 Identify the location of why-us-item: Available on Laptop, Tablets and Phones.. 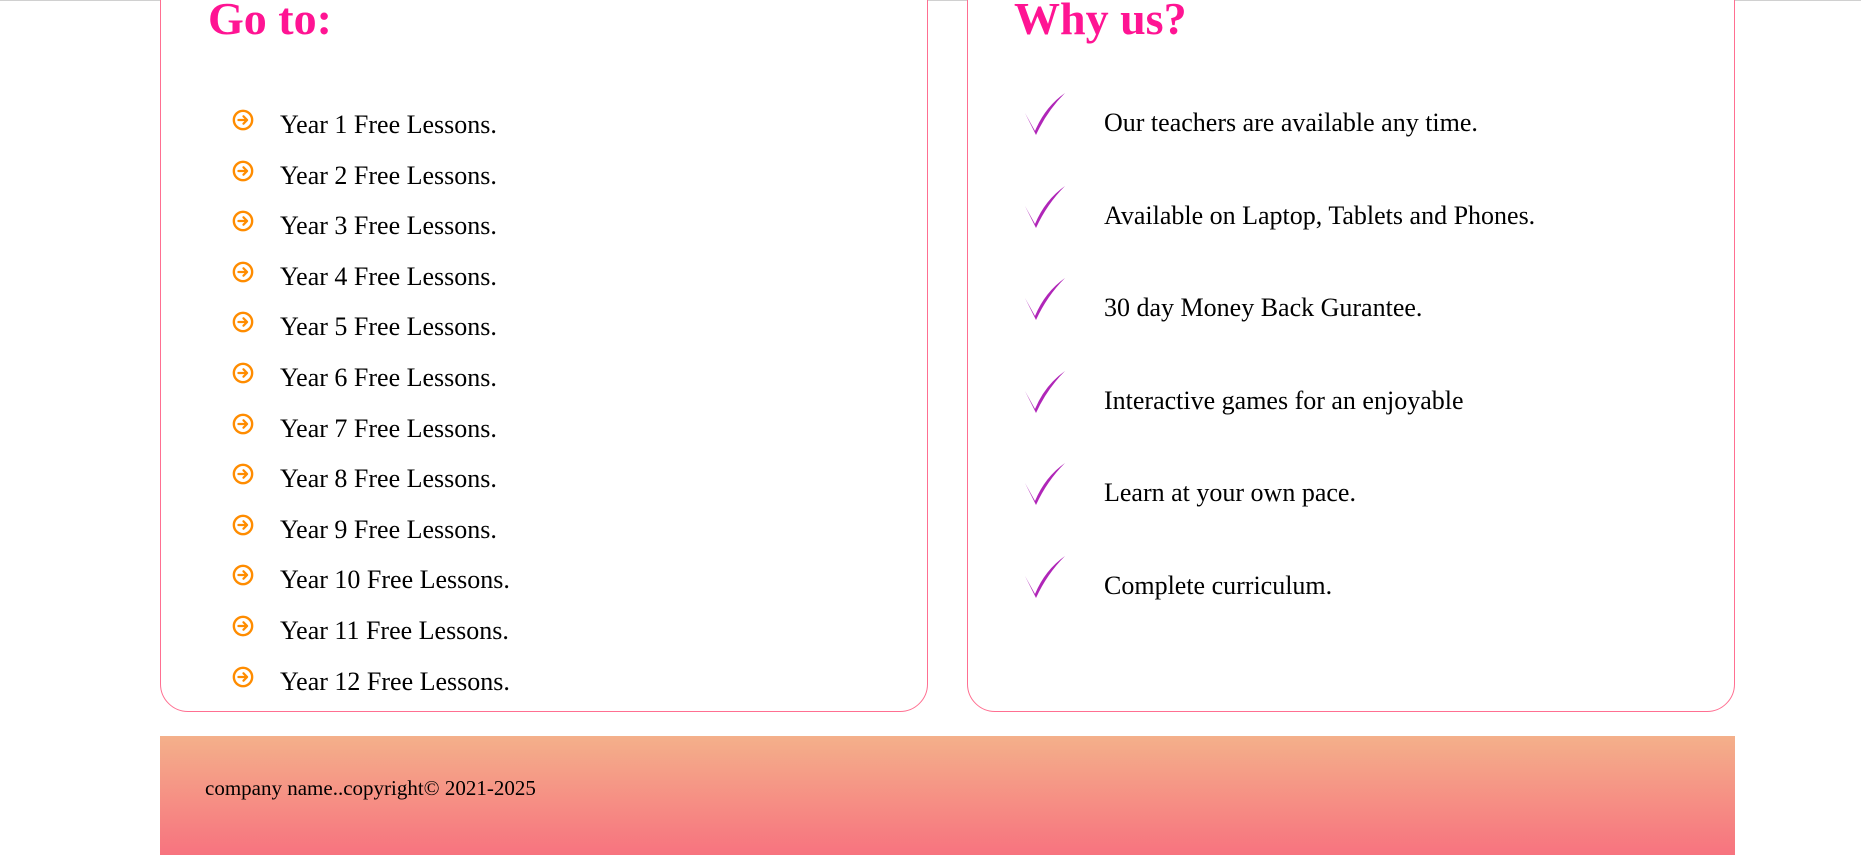
(1279, 208).